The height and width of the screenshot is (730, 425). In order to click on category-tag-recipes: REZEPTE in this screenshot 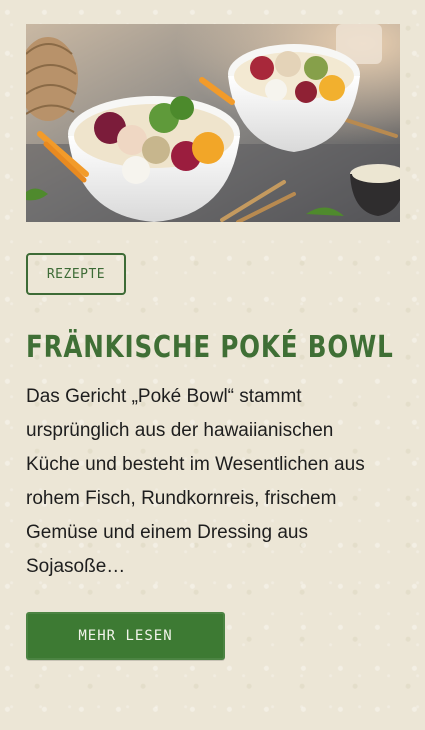, I will do `click(76, 274)`.